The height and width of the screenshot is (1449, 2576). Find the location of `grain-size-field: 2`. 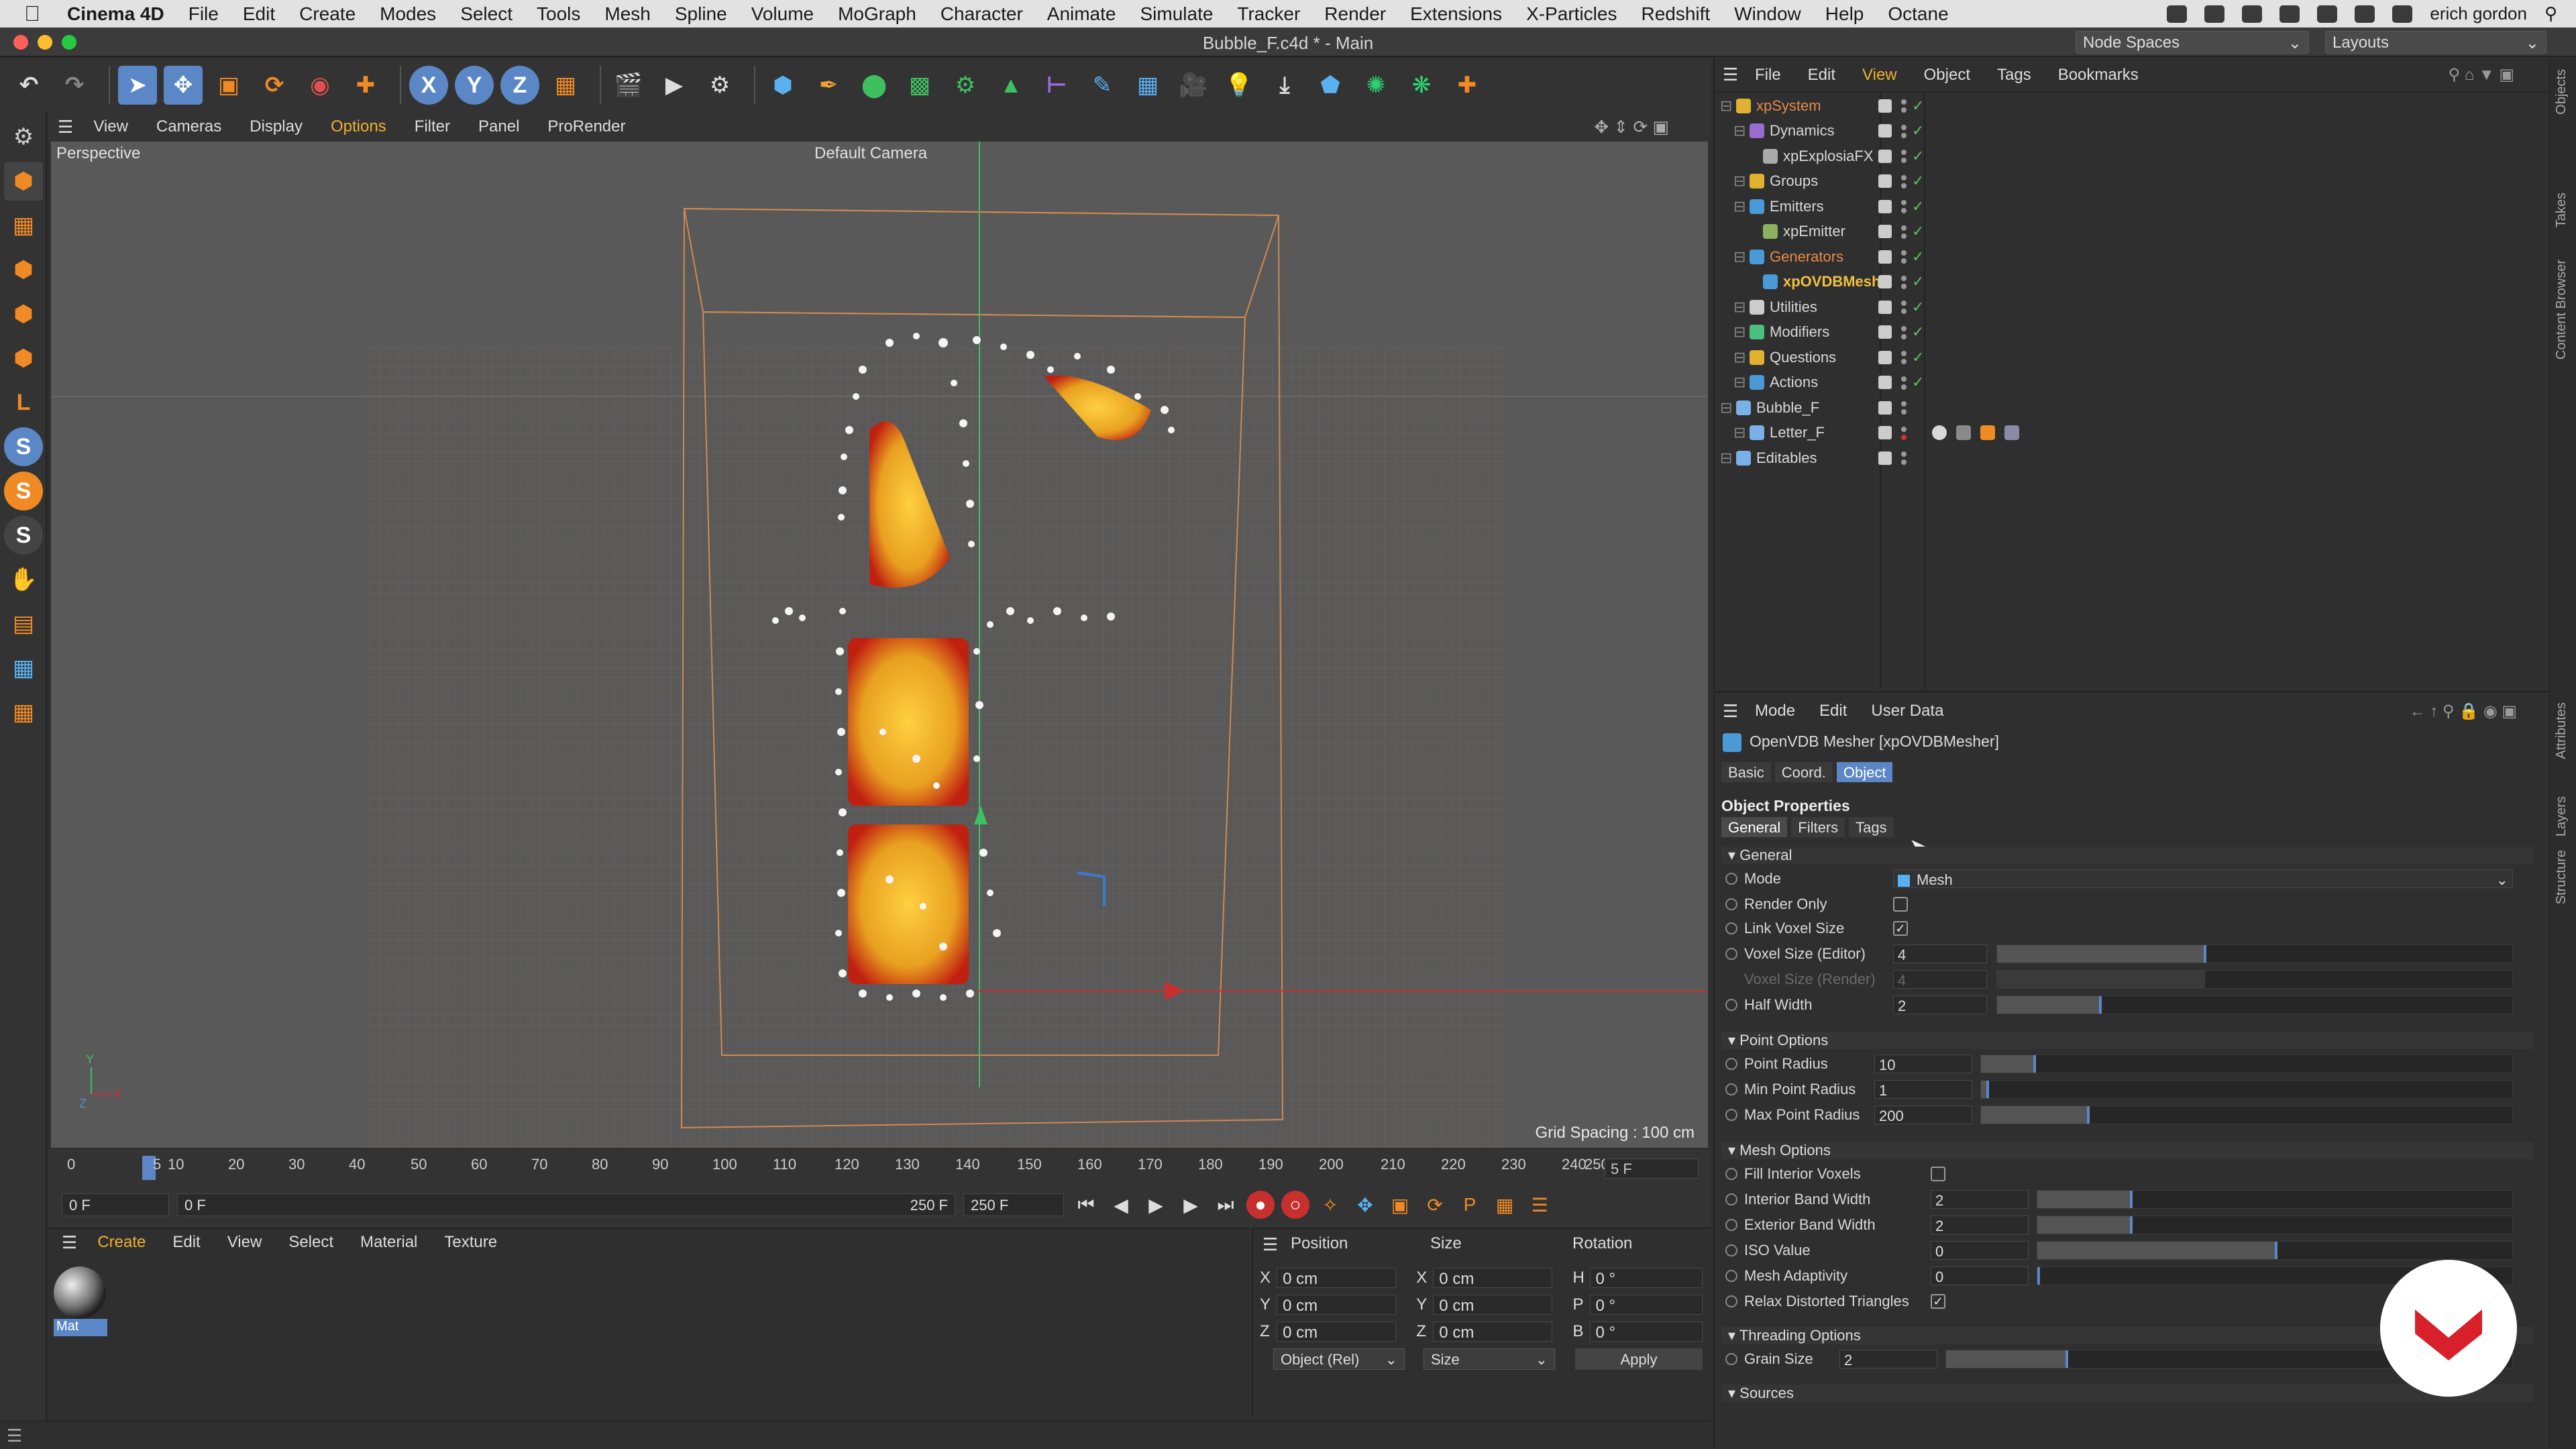

grain-size-field: 2 is located at coordinates (1888, 1359).